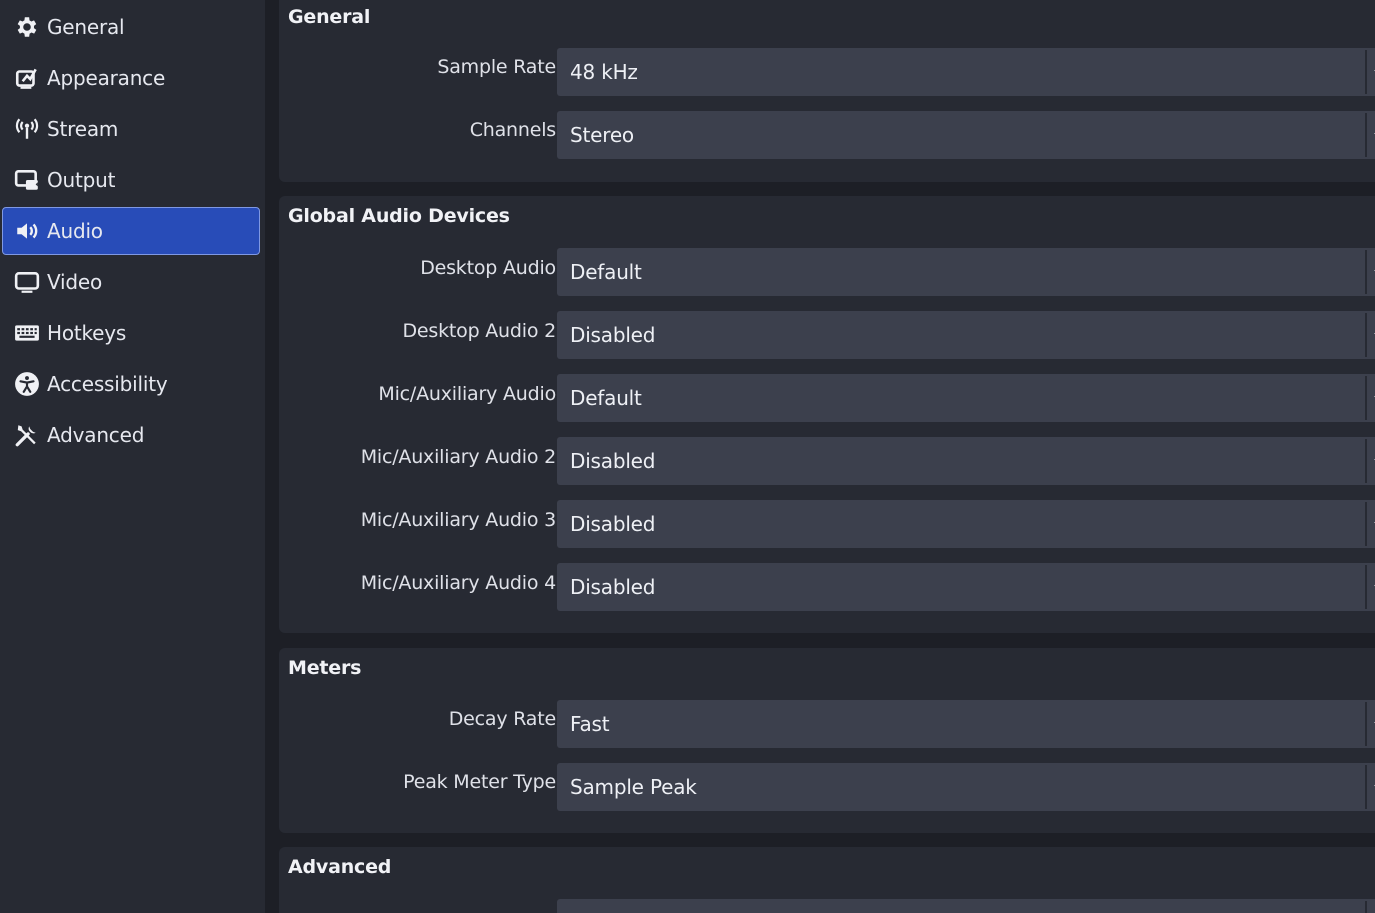  I want to click on sidebar-item-appearance: Appearance, so click(131, 78).